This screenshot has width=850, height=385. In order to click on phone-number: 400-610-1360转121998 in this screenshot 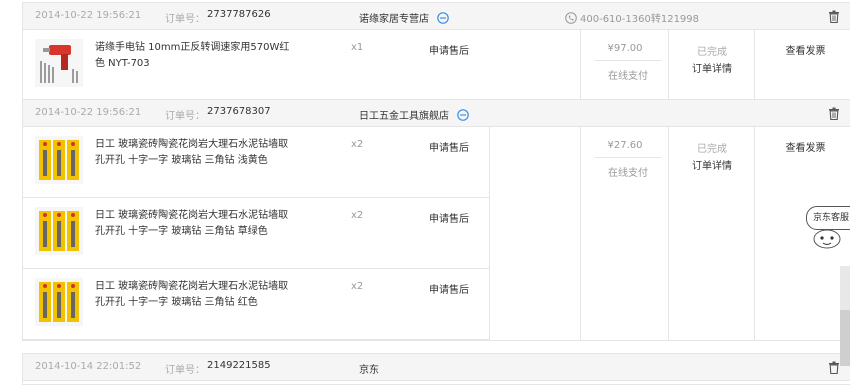, I will do `click(640, 19)`.